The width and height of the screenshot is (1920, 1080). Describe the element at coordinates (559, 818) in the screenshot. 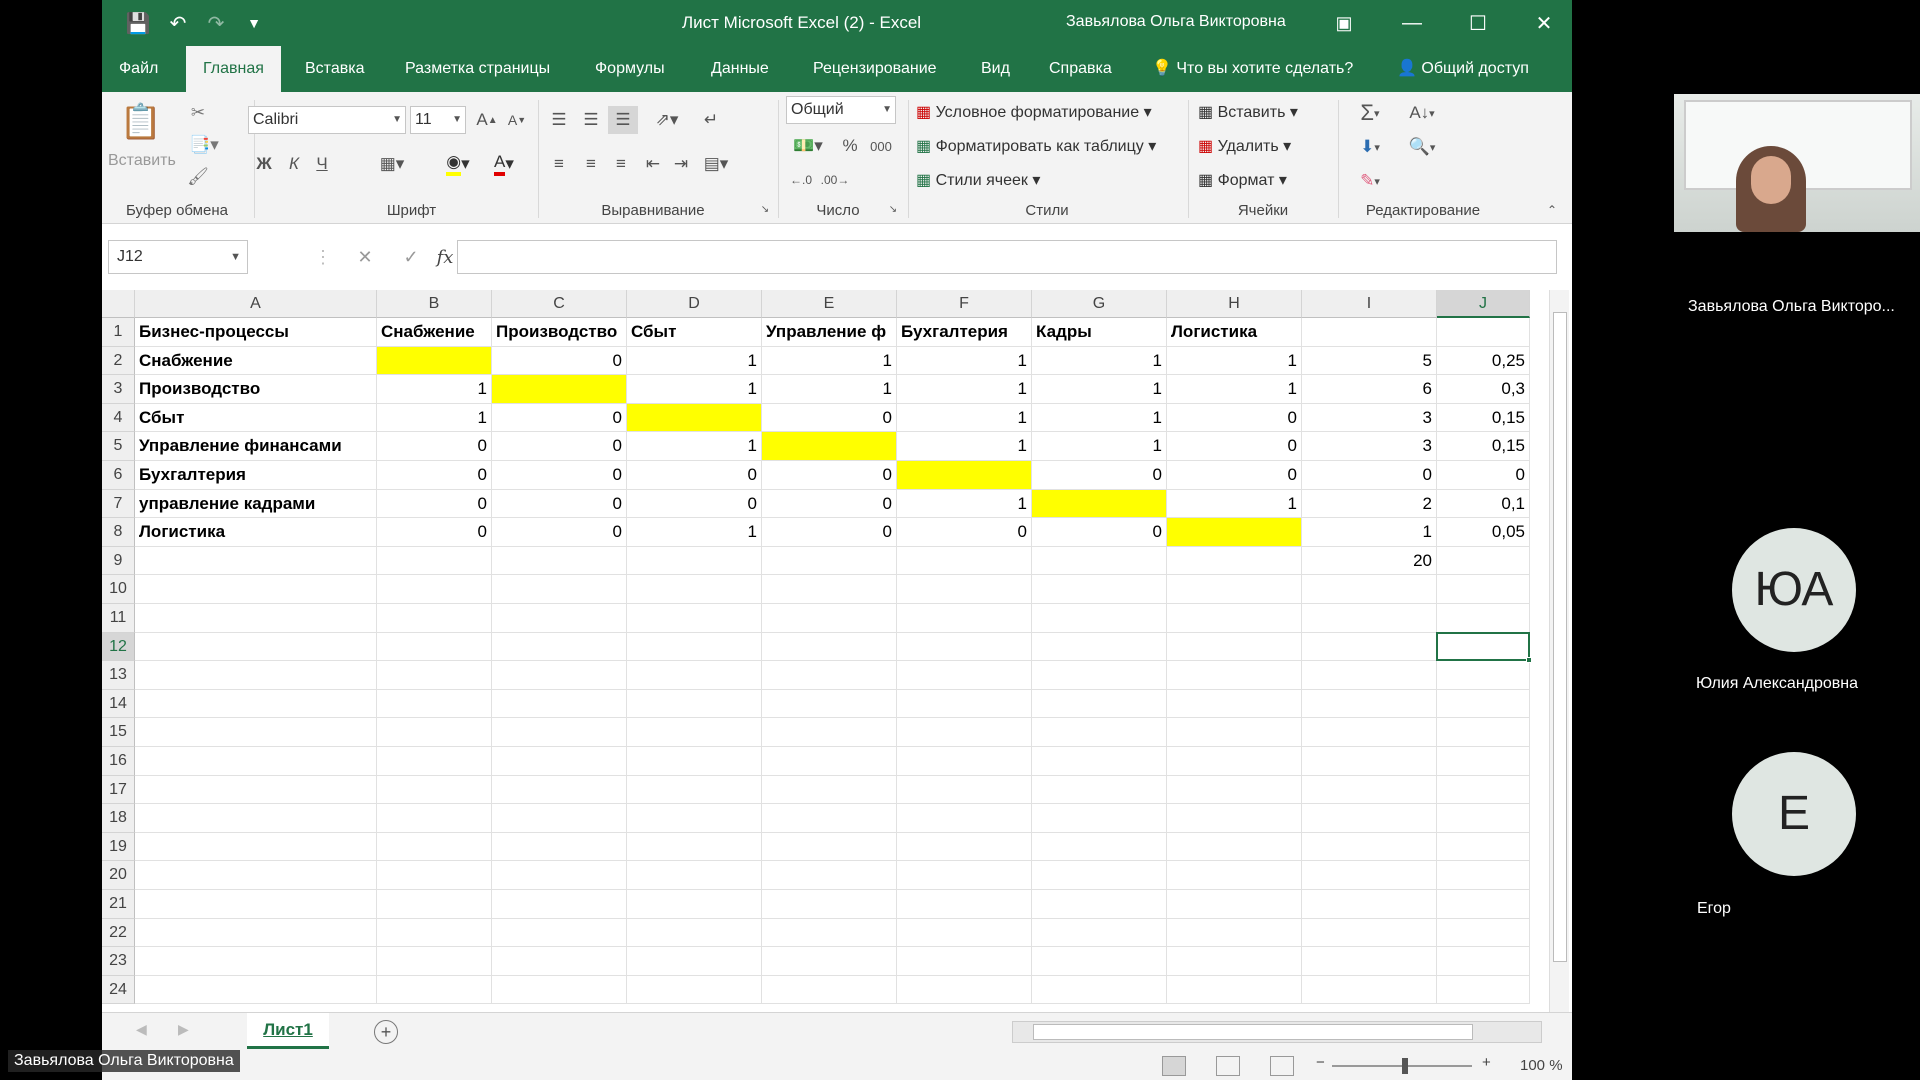

I see `cell-c18` at that location.